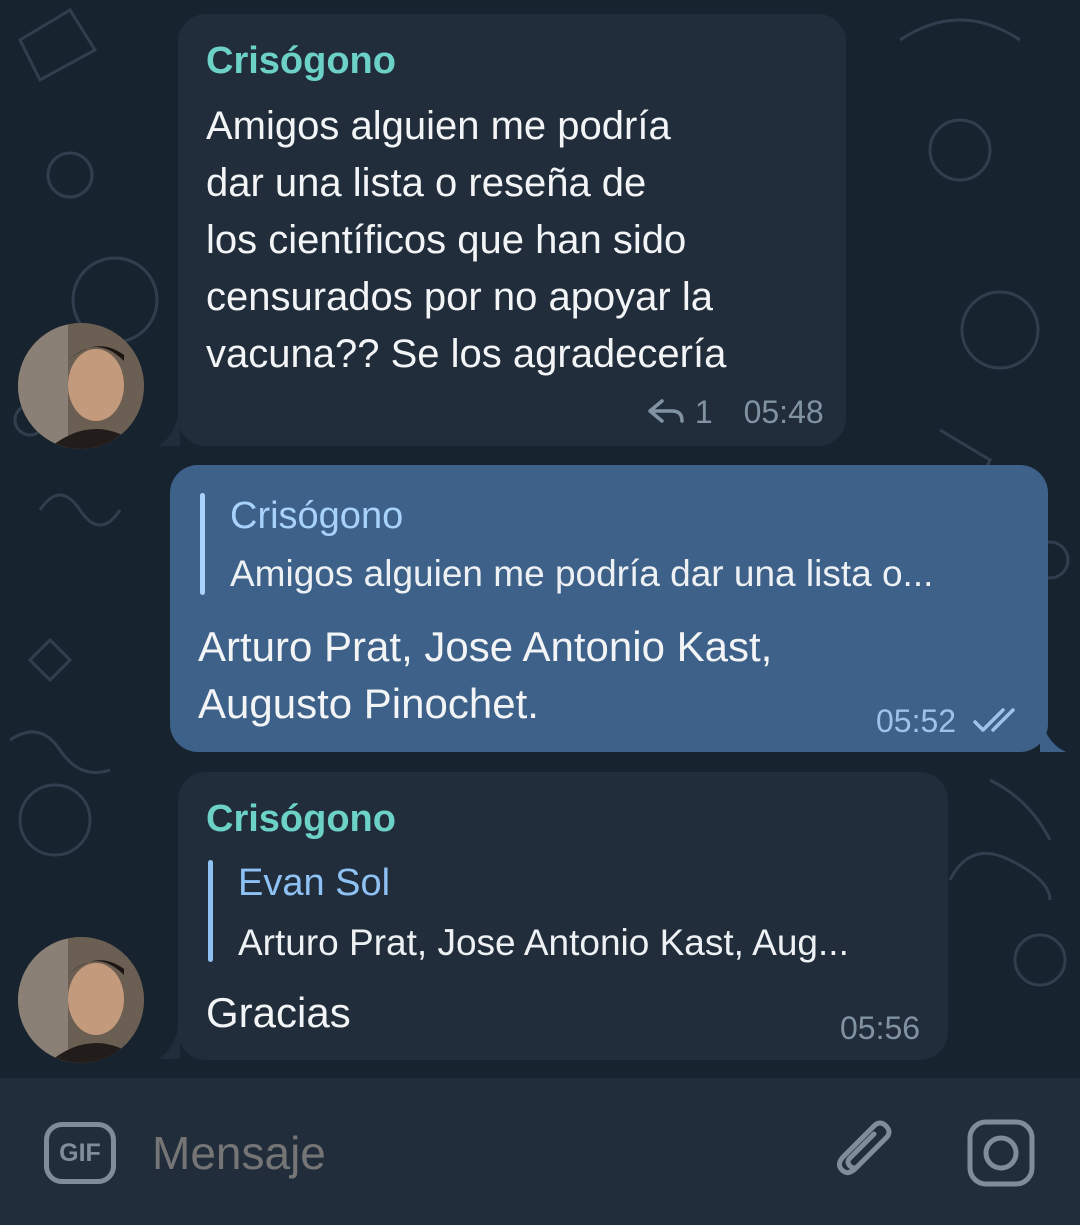  I want to click on message-input, so click(472, 1153).